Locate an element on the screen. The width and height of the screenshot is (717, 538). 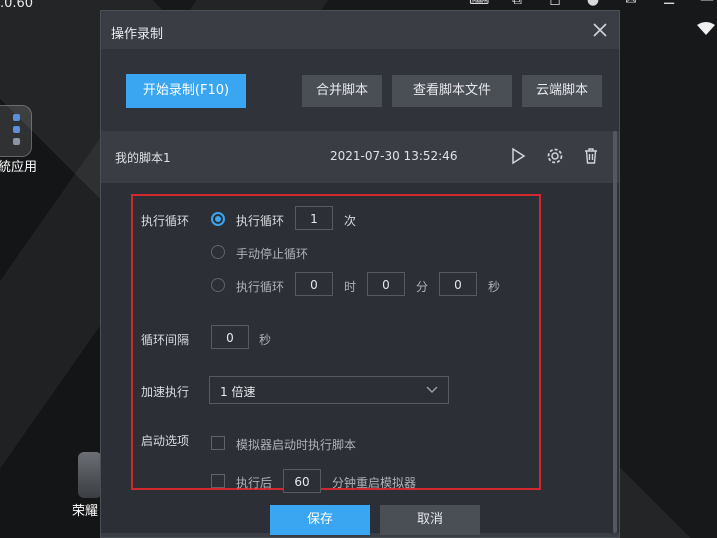
manual-stop-label: 手动停止循环 is located at coordinates (272, 254).